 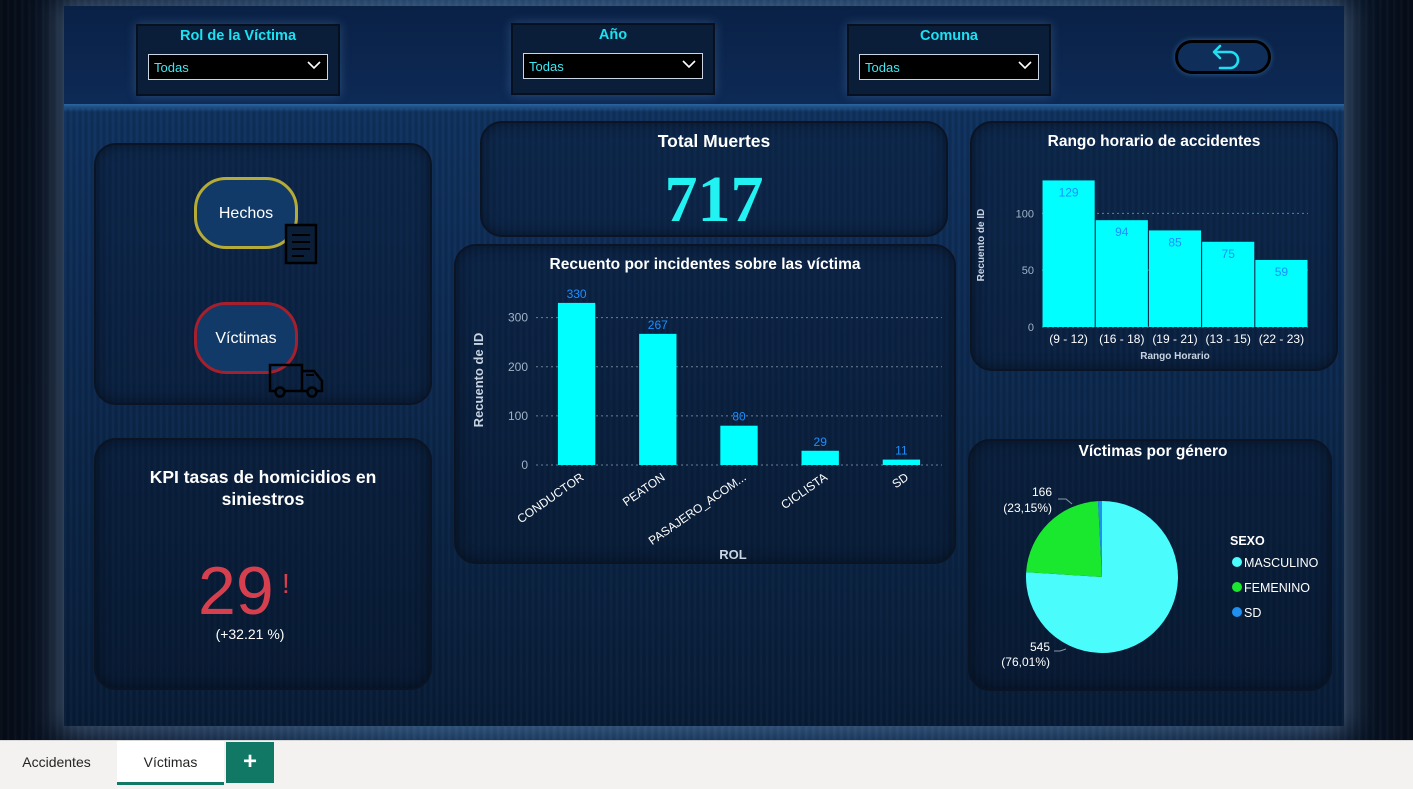 I want to click on data-label: 75, so click(x=1229, y=254).